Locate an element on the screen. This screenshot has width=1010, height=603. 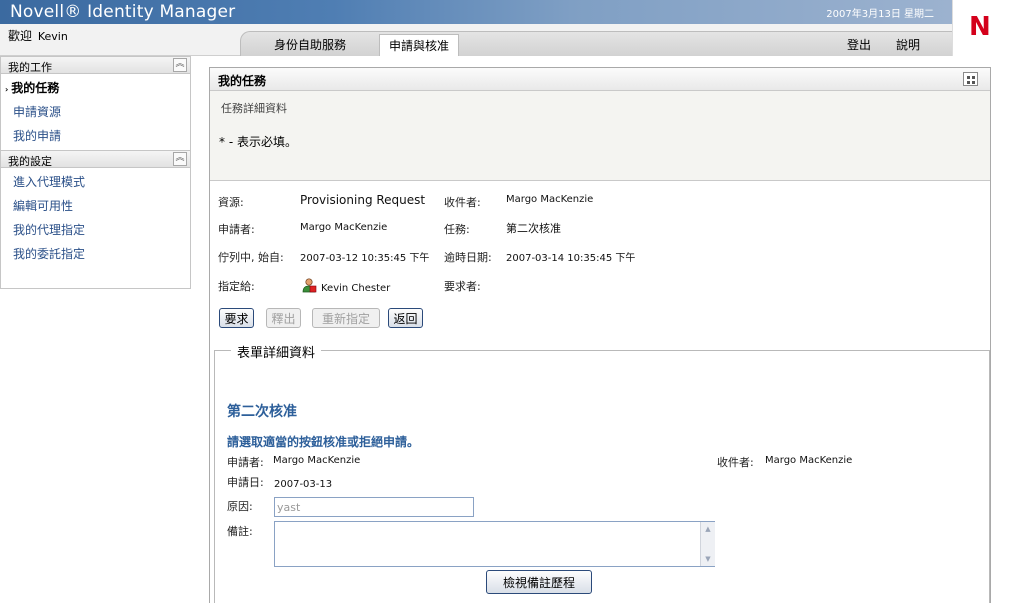
request-date-label: 申請日: is located at coordinates (245, 482).